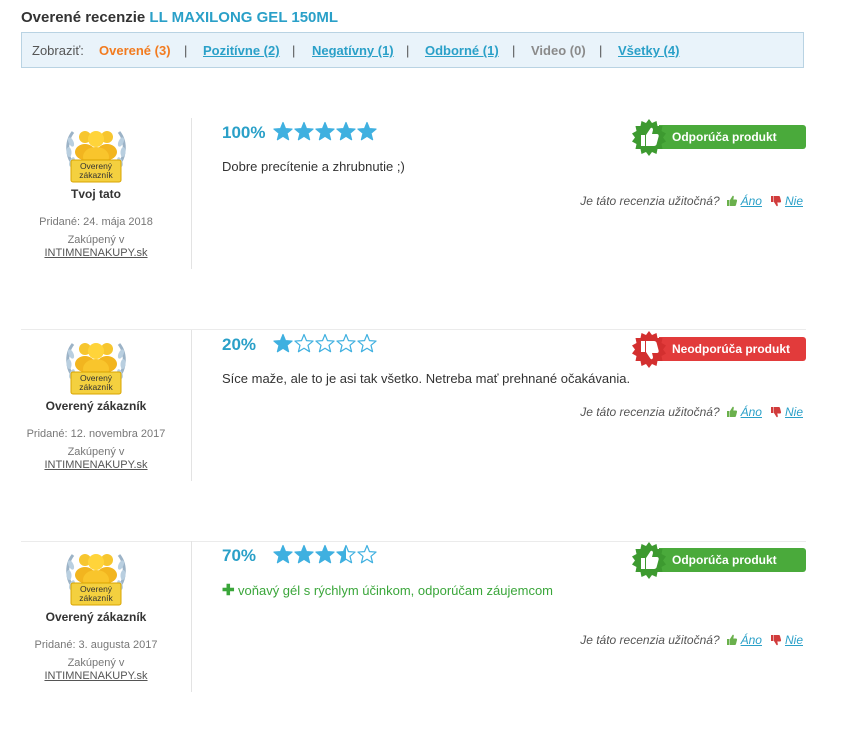 The width and height of the screenshot is (852, 753). What do you see at coordinates (313, 166) in the screenshot?
I see `review-text: Dobre precítenie a zhrubnutie ;)` at bounding box center [313, 166].